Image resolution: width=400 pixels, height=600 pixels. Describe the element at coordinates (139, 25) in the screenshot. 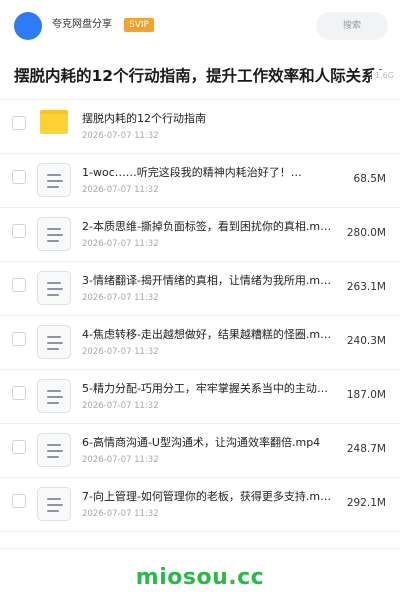

I see `svip-badge: SVIP` at that location.